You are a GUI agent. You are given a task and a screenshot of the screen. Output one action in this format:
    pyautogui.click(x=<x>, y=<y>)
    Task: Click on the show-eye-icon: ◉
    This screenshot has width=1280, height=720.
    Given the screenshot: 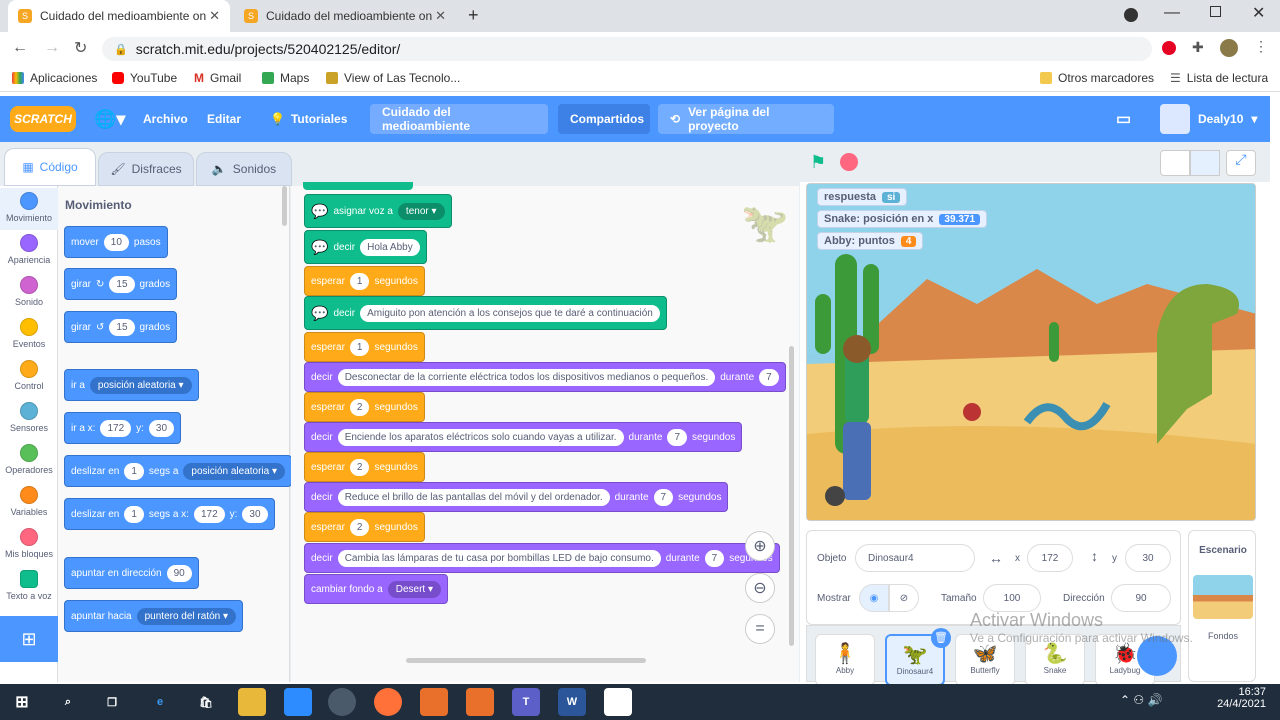 What is the action you would take?
    pyautogui.click(x=874, y=598)
    